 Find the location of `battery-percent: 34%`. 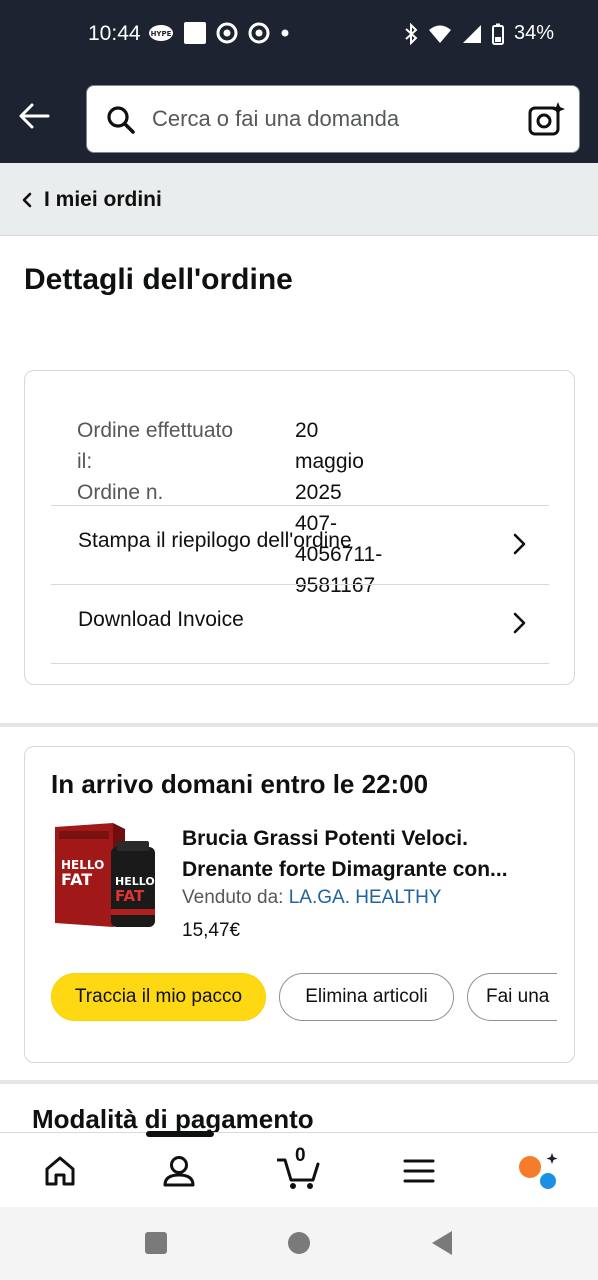

battery-percent: 34% is located at coordinates (533, 33).